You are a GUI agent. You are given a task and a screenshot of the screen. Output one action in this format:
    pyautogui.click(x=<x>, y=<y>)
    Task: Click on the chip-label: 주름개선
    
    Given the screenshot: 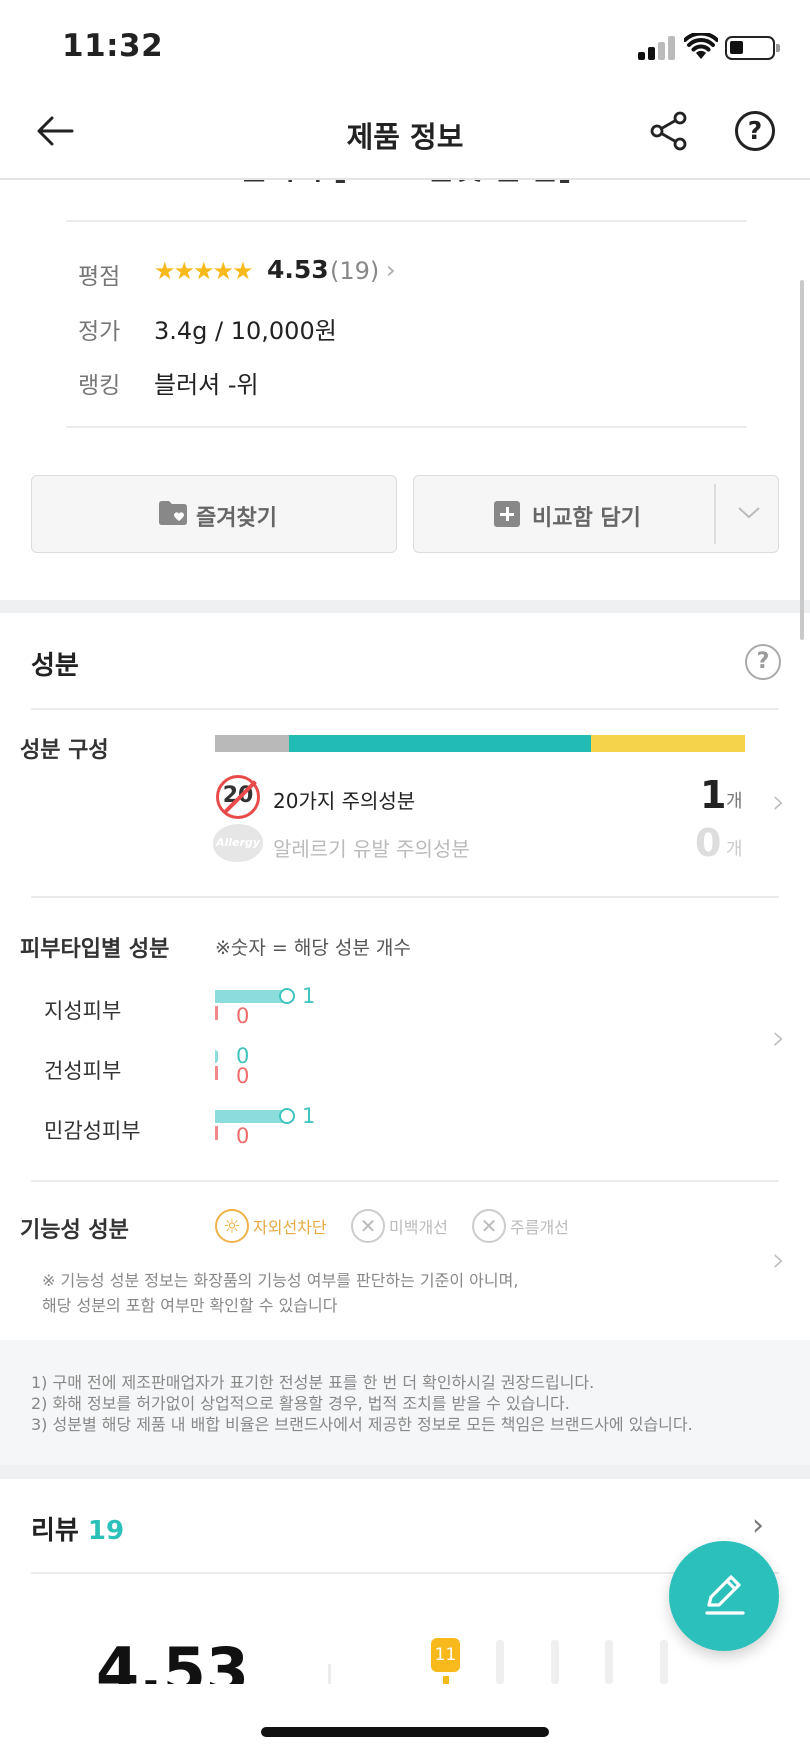 What is the action you would take?
    pyautogui.click(x=539, y=1227)
    